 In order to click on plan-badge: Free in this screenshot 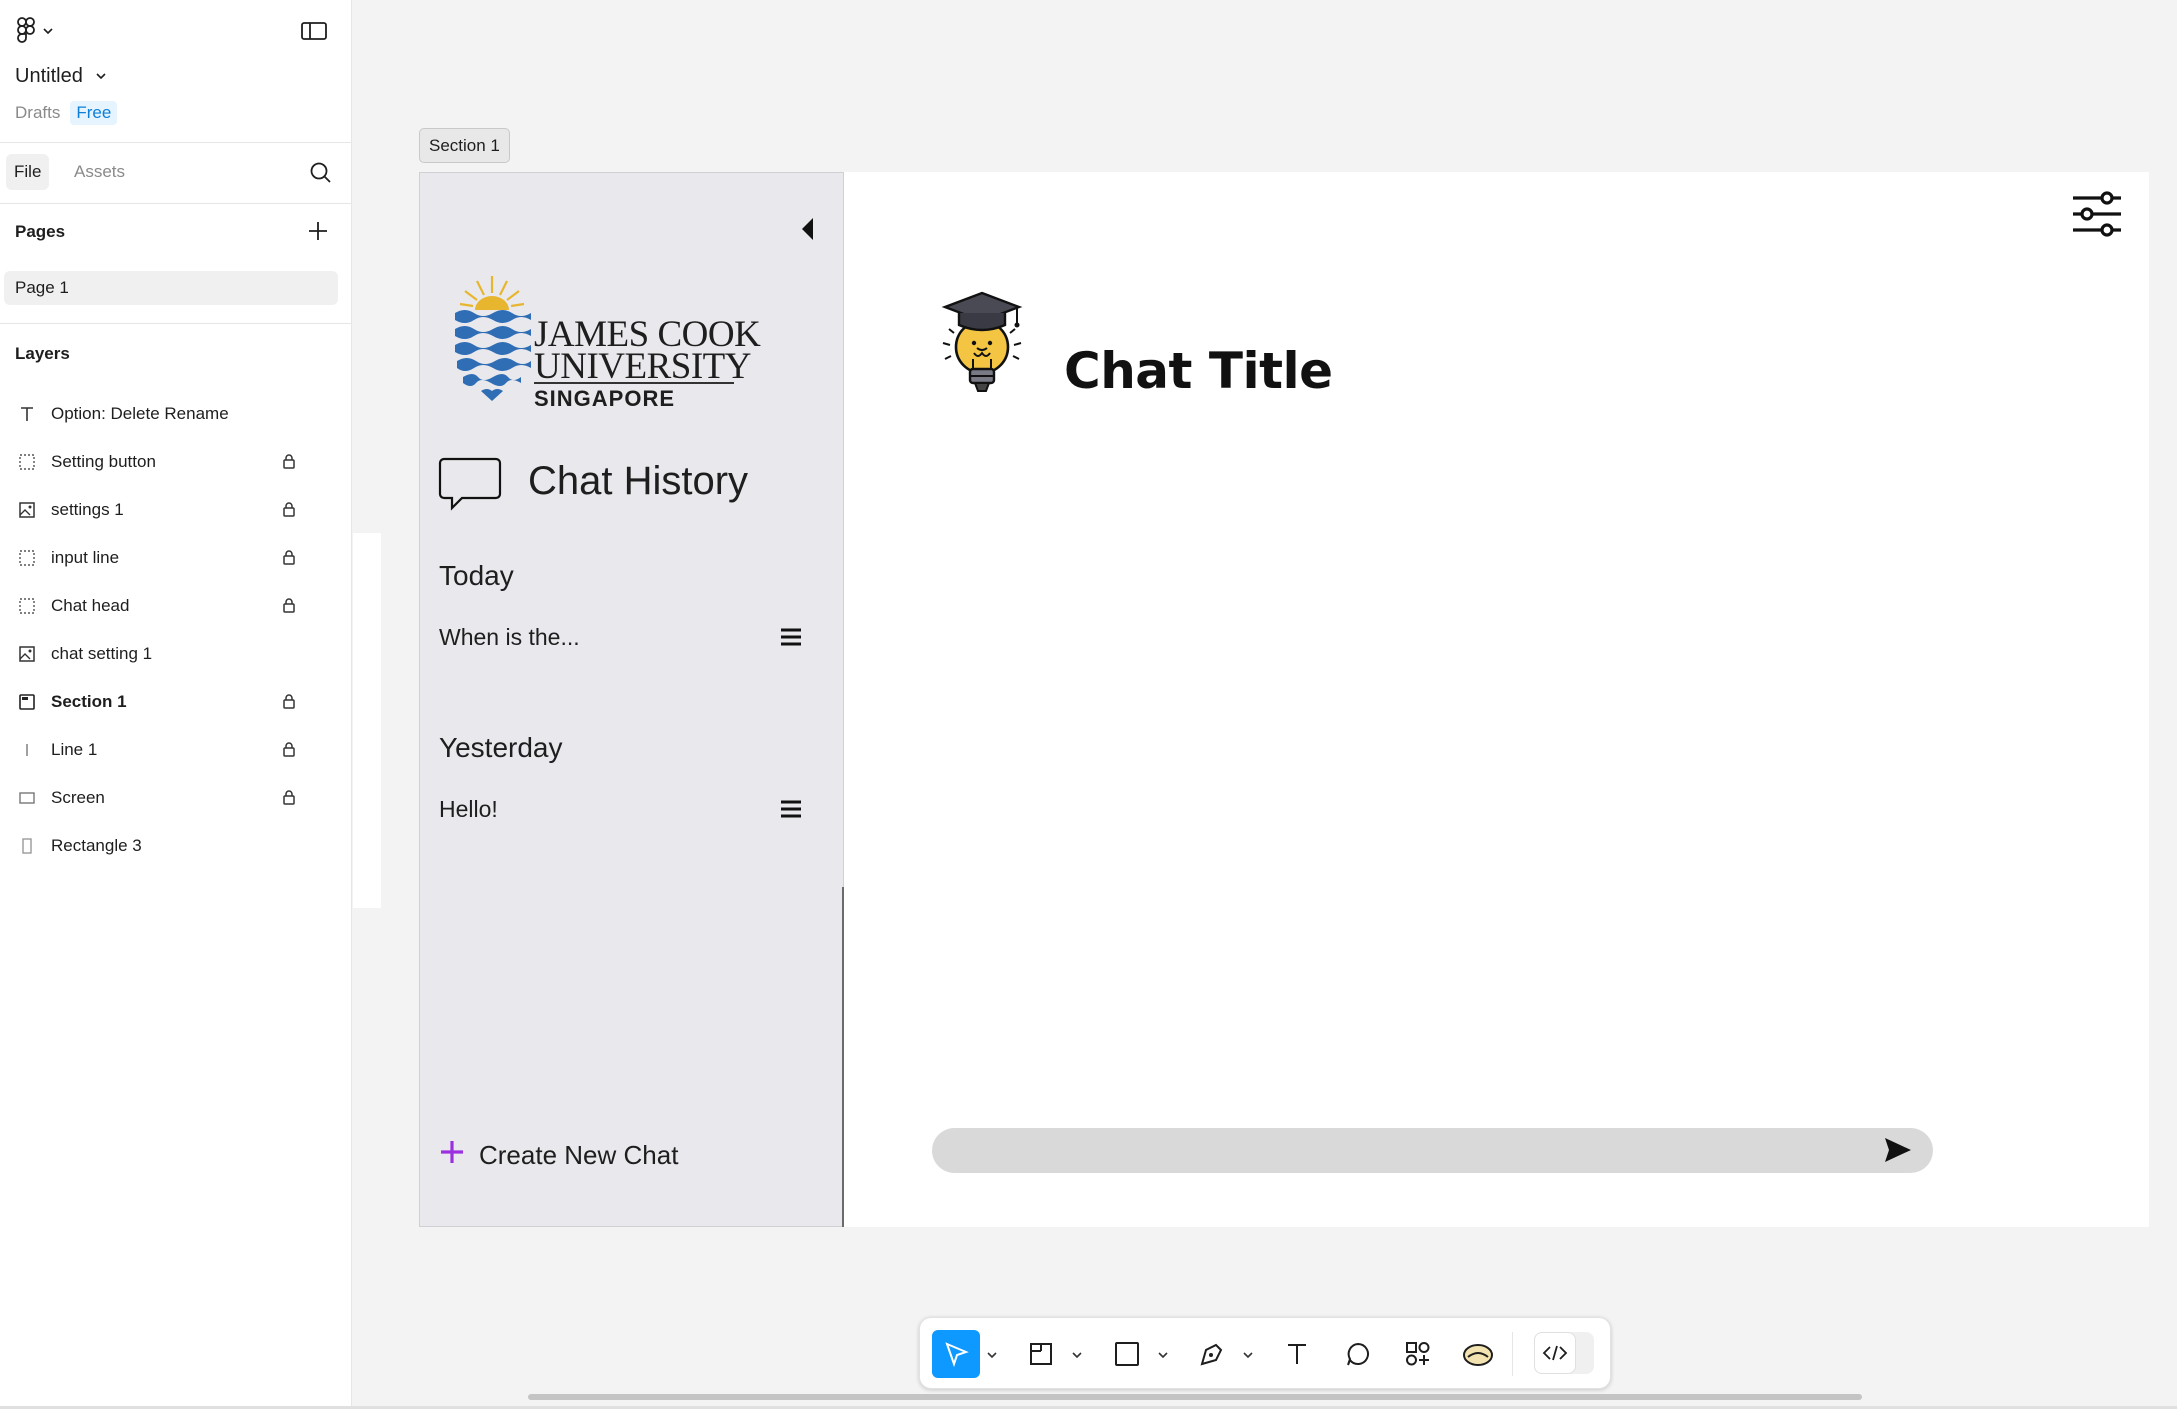, I will do `click(94, 113)`.